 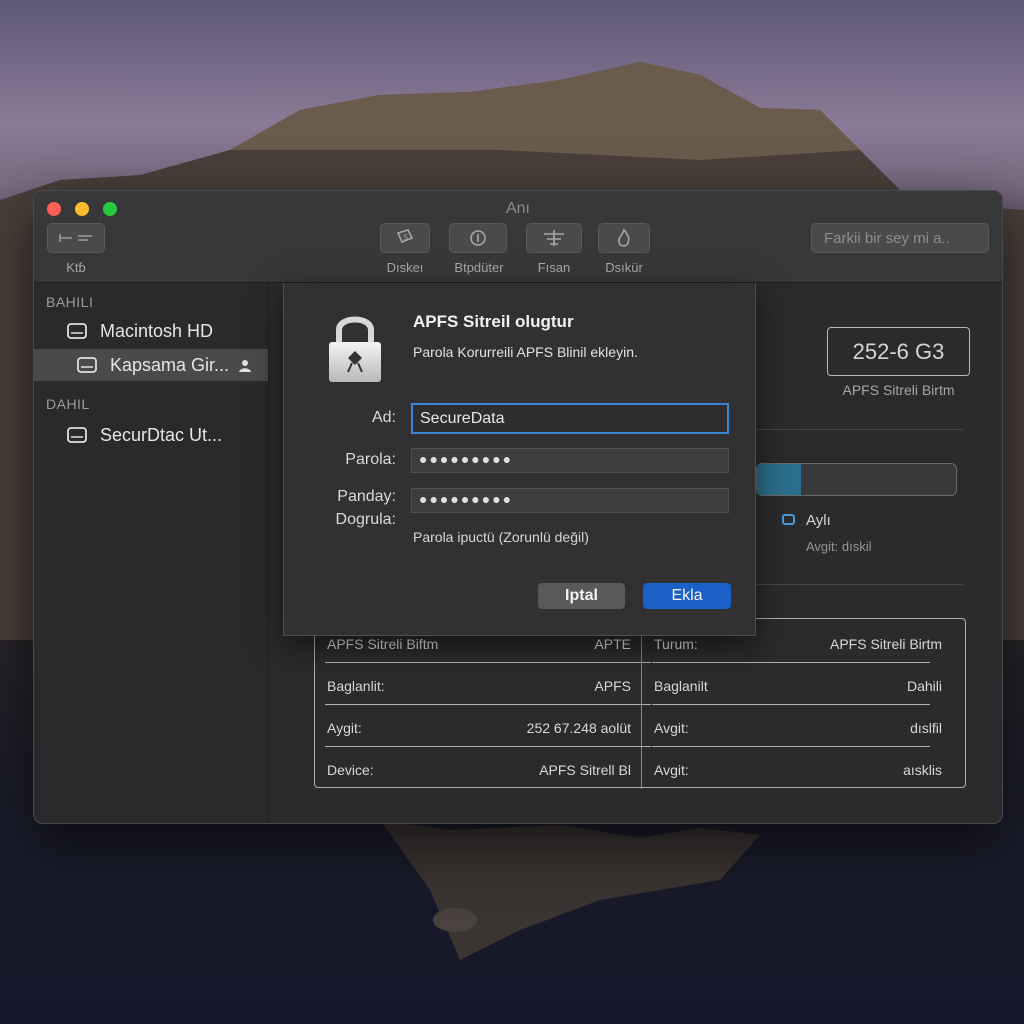 What do you see at coordinates (517, 208) in the screenshot?
I see `window-title: Anı` at bounding box center [517, 208].